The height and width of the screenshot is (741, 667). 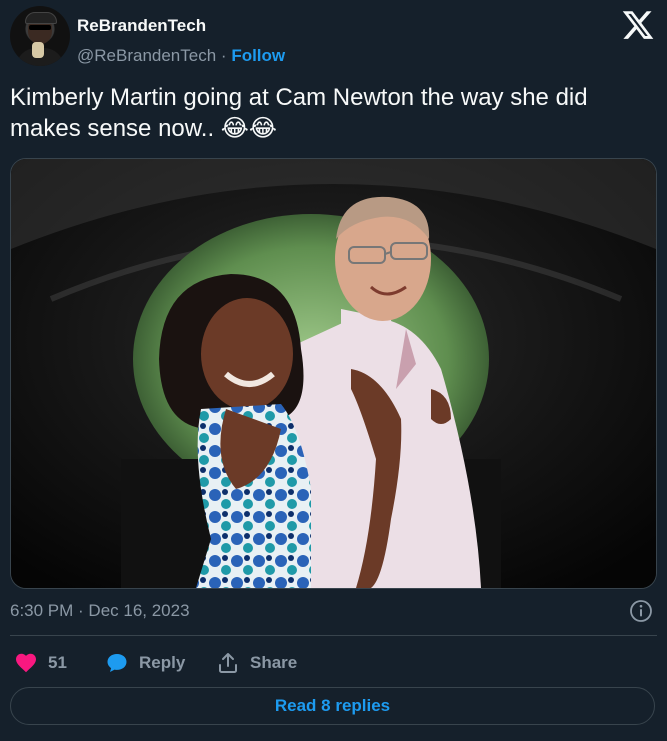 What do you see at coordinates (100, 611) in the screenshot?
I see `tweet-timestamp: 6:30 PM · Dec 16, 2023` at bounding box center [100, 611].